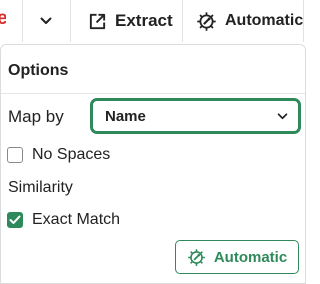 This screenshot has width=320, height=284. Describe the element at coordinates (40, 187) in the screenshot. I see `similarity-title: Similarity` at that location.